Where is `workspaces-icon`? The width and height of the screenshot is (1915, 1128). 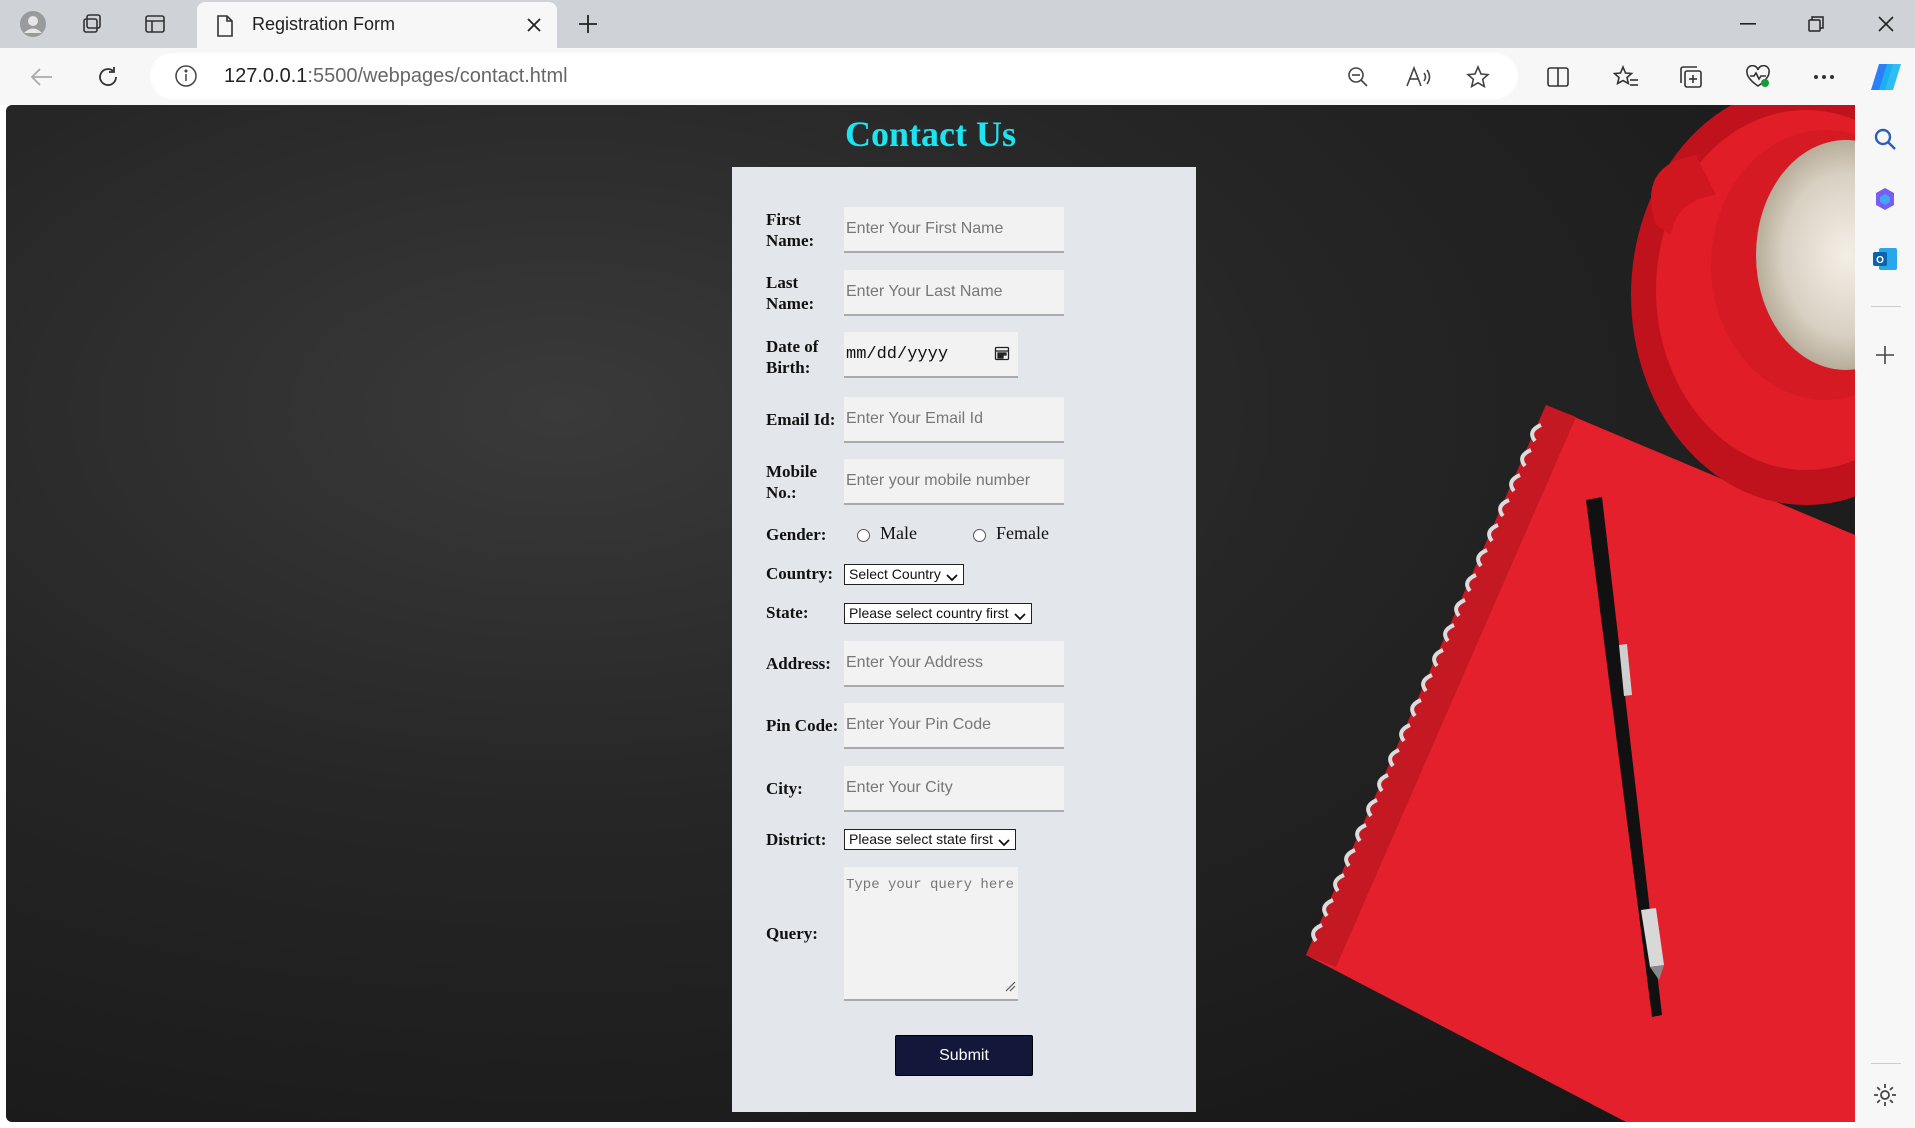
workspaces-icon is located at coordinates (92, 24).